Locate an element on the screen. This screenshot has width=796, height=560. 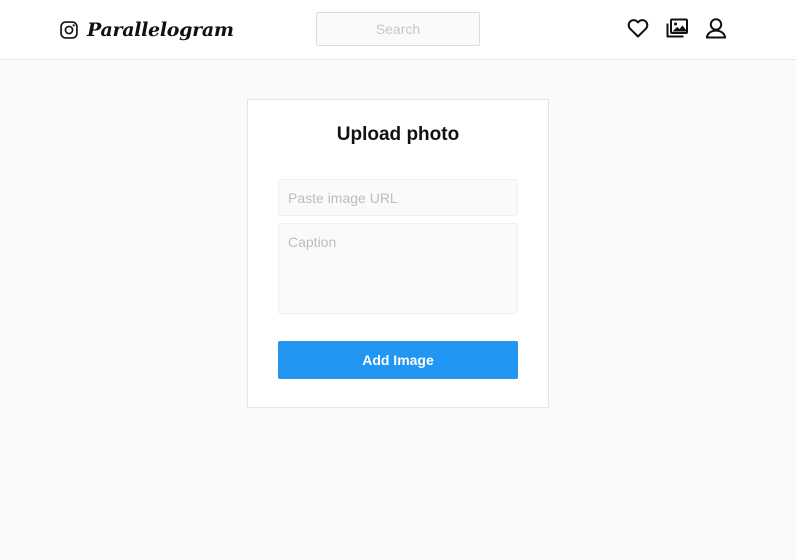
search-input is located at coordinates (398, 29).